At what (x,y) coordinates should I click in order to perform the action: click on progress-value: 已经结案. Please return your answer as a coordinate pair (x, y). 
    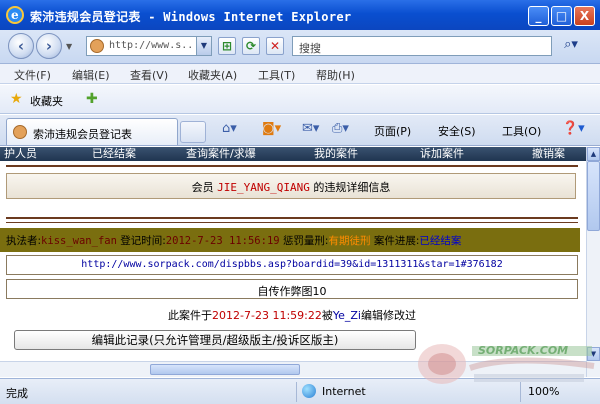
    Looking at the image, I should click on (440, 241).